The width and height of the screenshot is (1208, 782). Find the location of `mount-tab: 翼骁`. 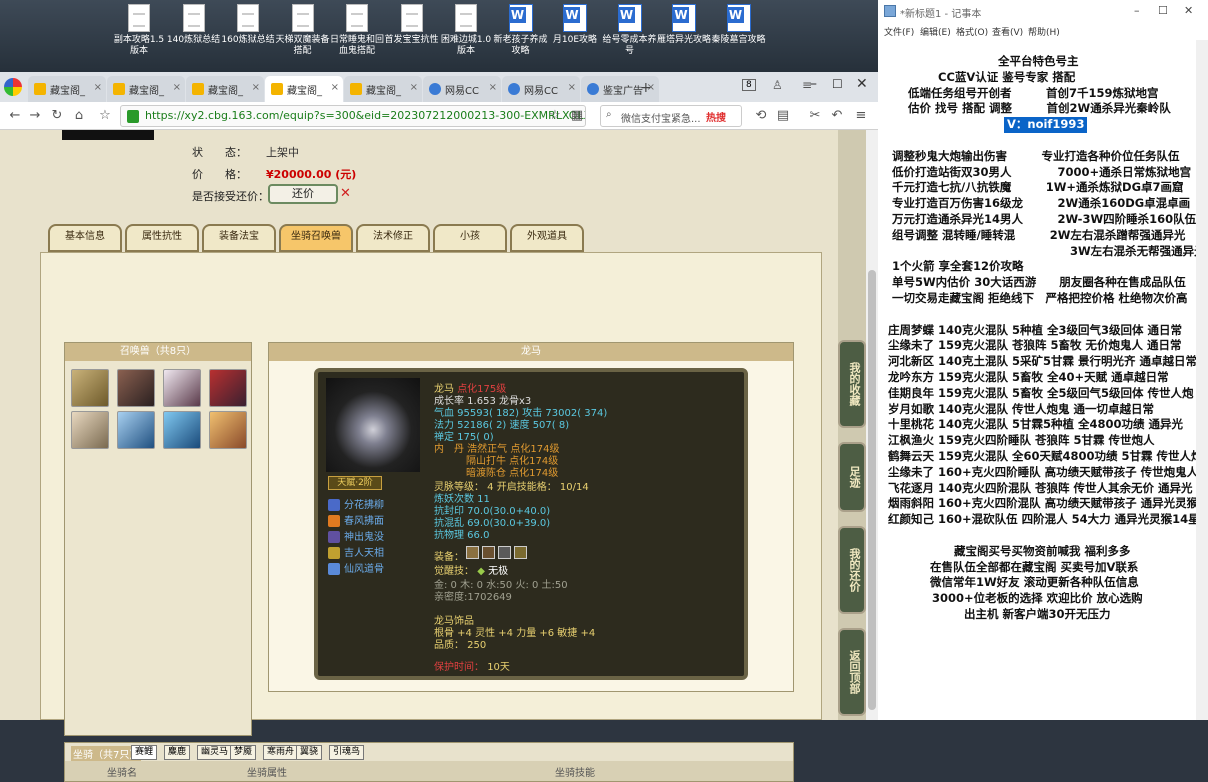

mount-tab: 翼骁 is located at coordinates (309, 752).